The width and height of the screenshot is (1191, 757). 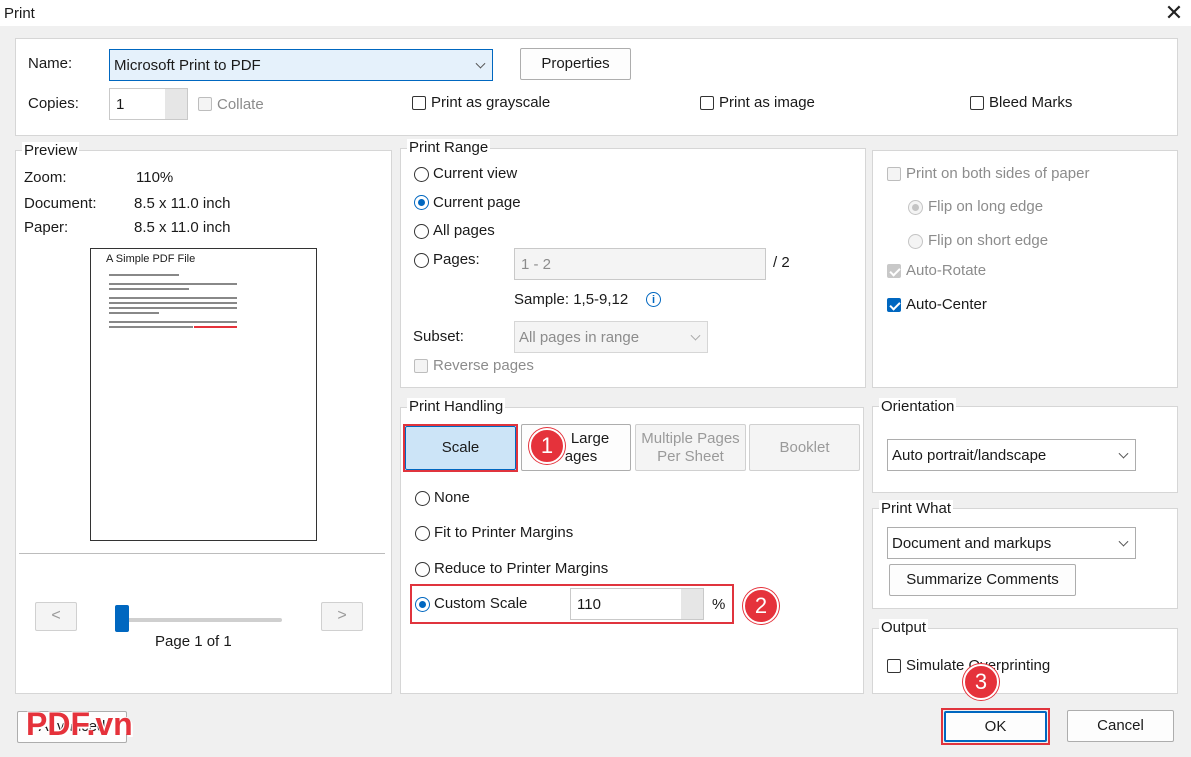 I want to click on scale-none-label: None, so click(x=452, y=497).